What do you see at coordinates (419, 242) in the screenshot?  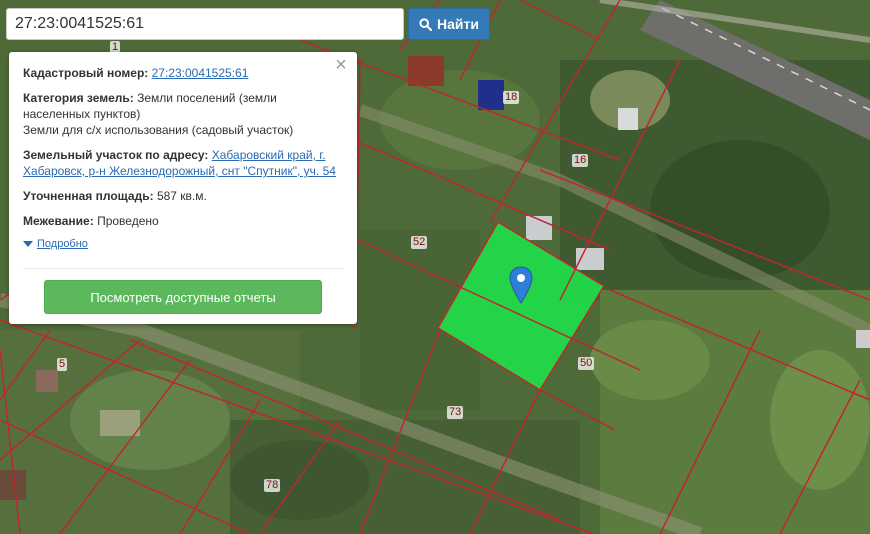 I see `parcel-label: 52` at bounding box center [419, 242].